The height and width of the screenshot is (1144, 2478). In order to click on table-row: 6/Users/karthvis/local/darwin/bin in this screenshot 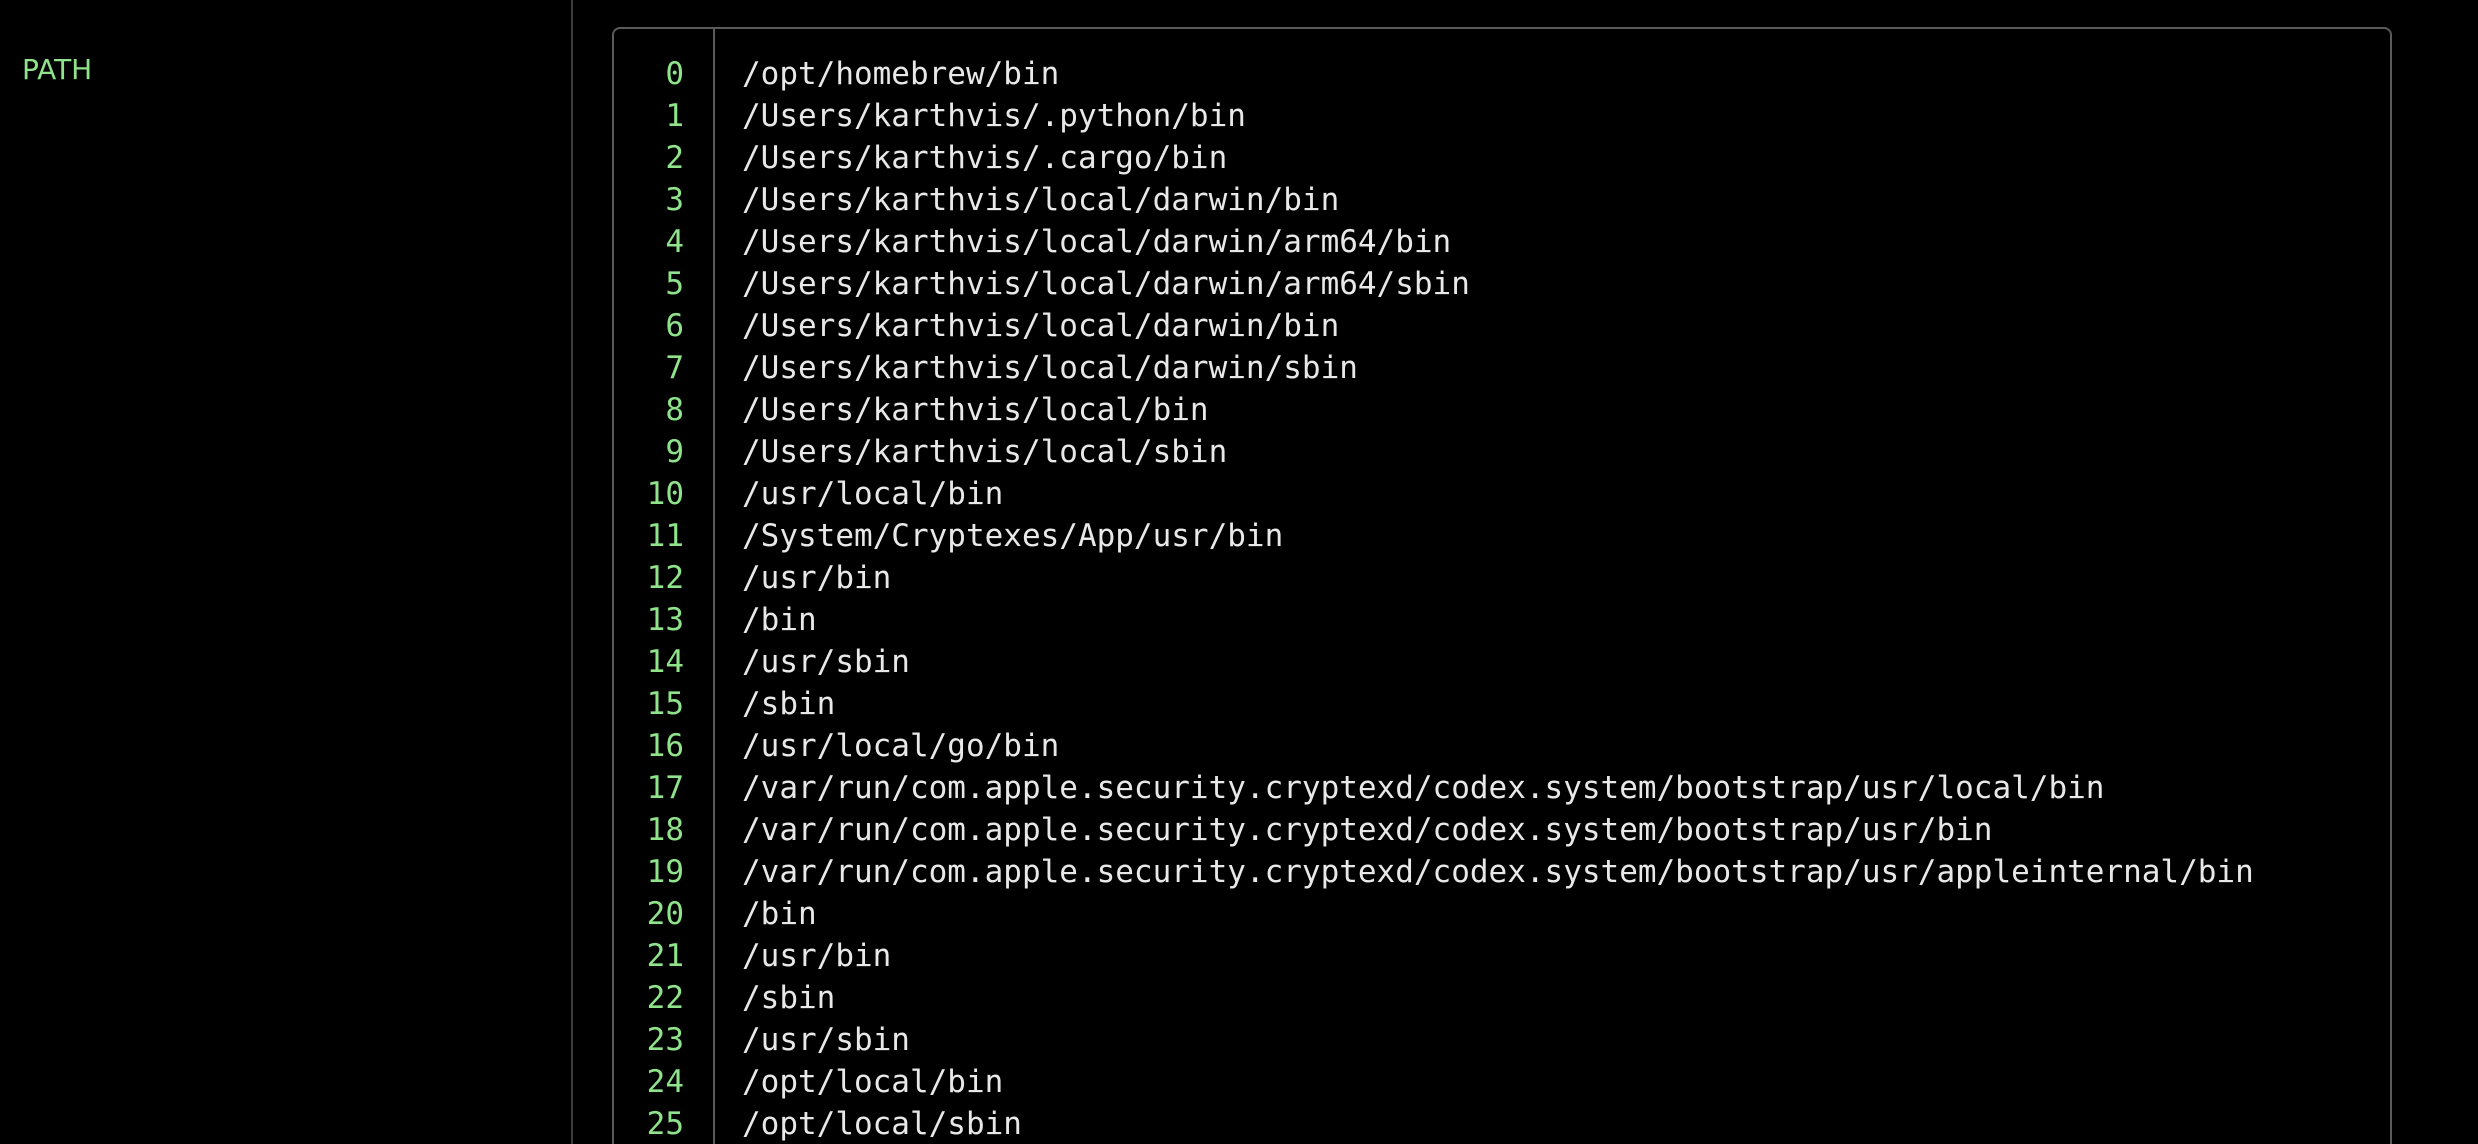, I will do `click(1502, 326)`.